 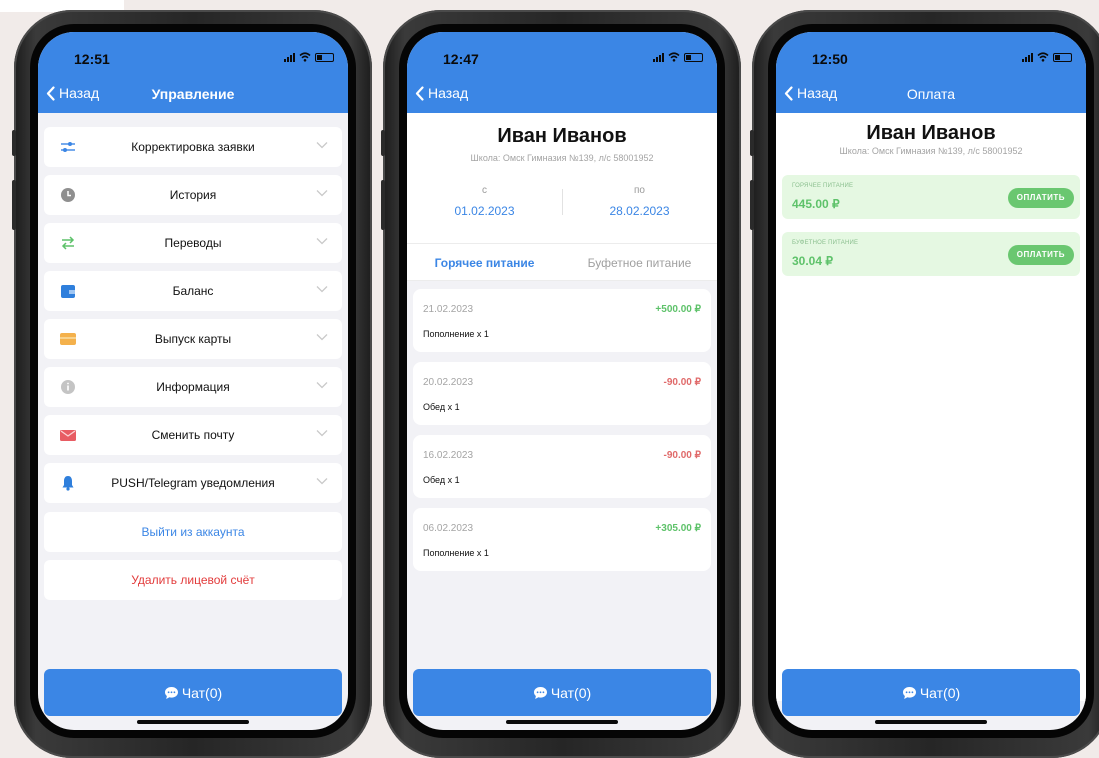 I want to click on date-from: с 01.02.2023, so click(x=484, y=201).